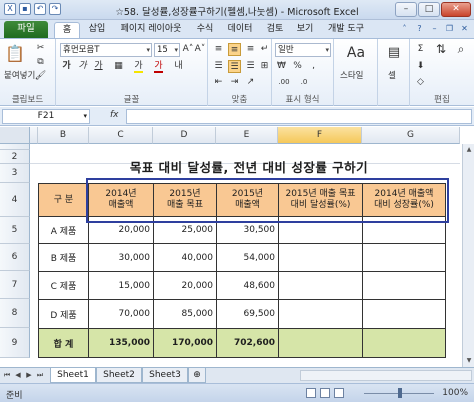  I want to click on sheet-tab-3: Sheet3, so click(165, 375).